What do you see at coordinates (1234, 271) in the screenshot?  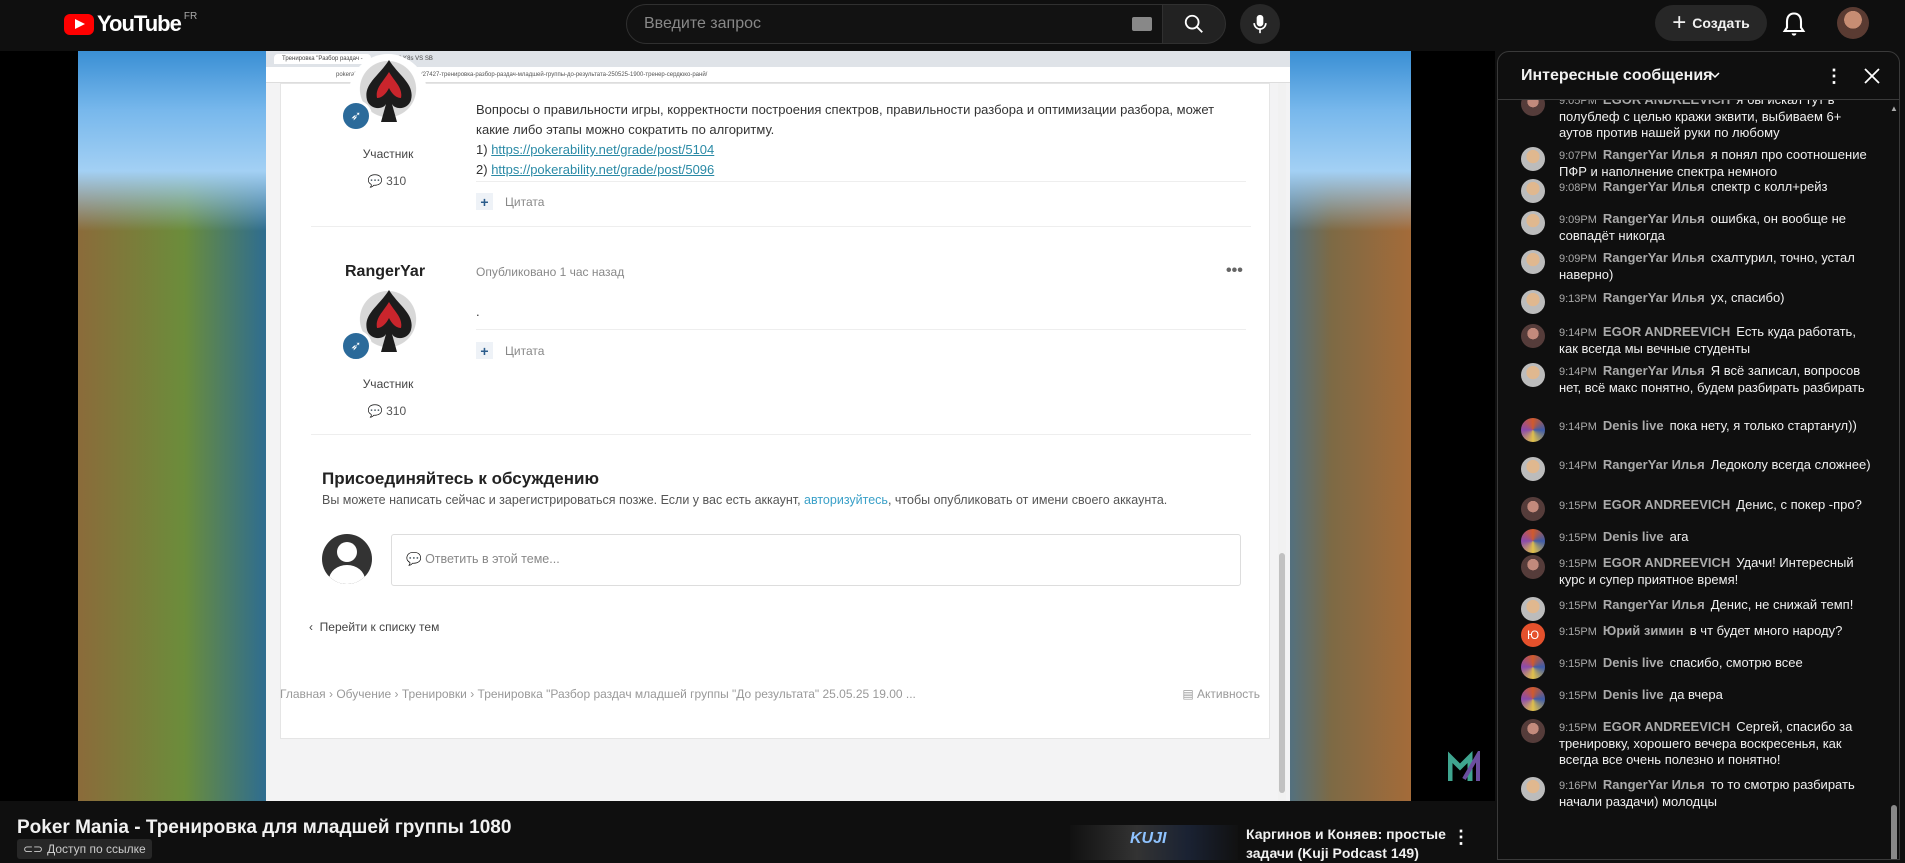 I see `post-options-icon: •••` at bounding box center [1234, 271].